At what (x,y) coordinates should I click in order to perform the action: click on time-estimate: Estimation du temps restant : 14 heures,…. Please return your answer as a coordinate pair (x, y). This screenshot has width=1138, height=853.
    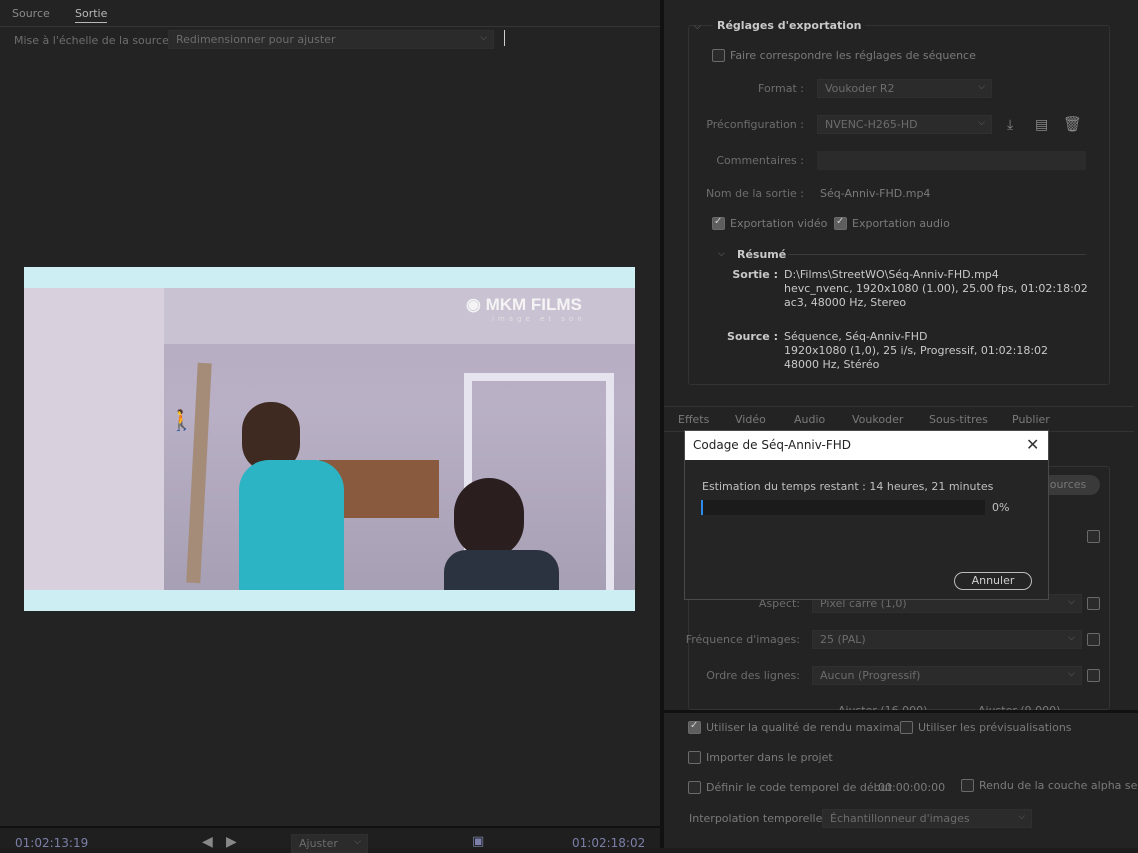
    Looking at the image, I should click on (848, 486).